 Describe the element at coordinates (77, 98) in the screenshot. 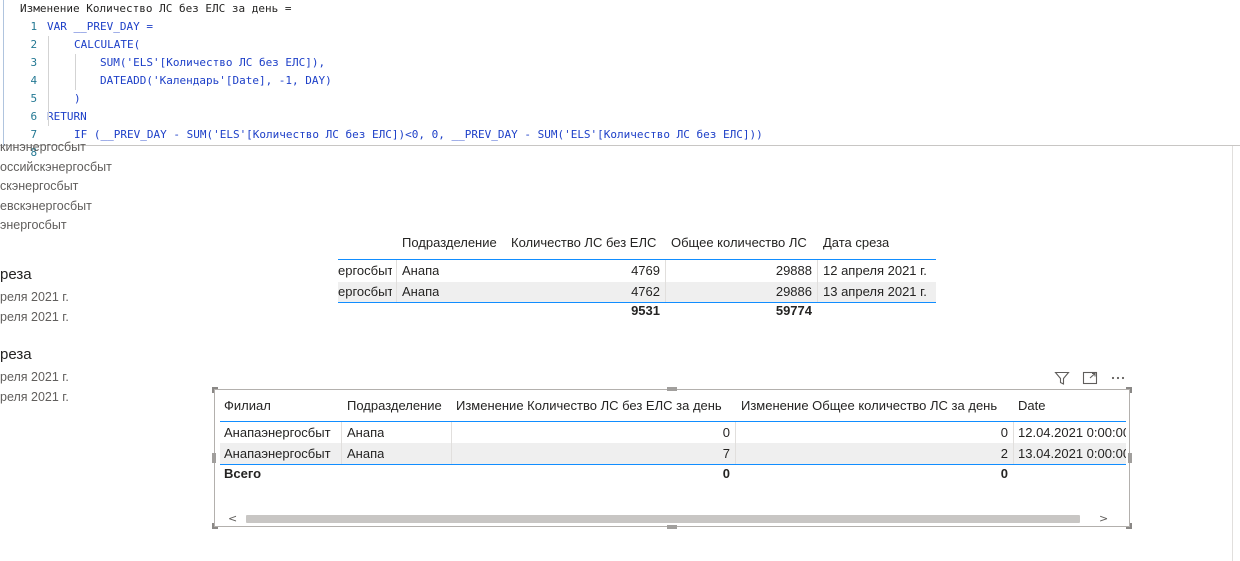

I see `code-text: )` at that location.